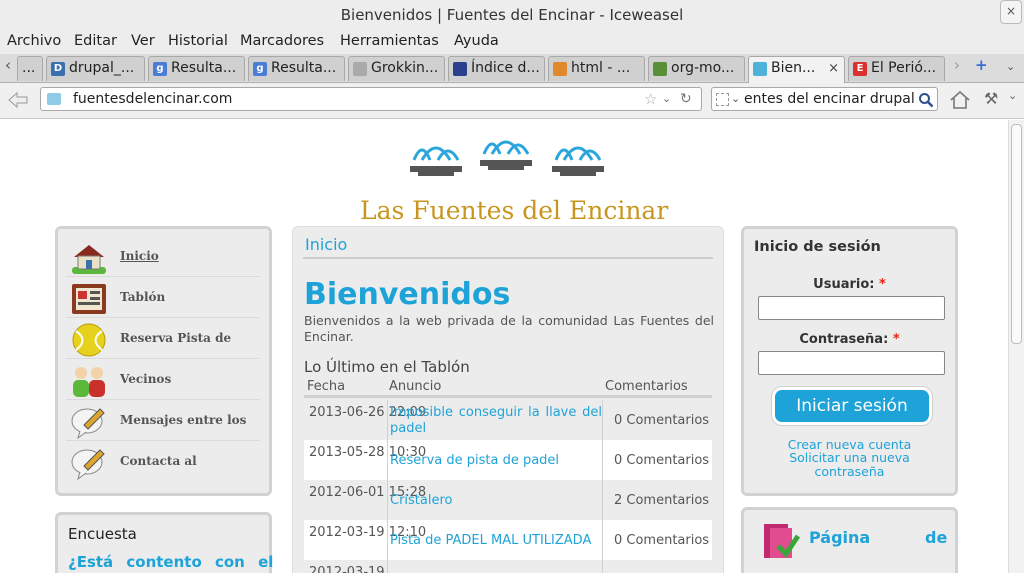  What do you see at coordinates (926, 100) in the screenshot?
I see `search-icon` at bounding box center [926, 100].